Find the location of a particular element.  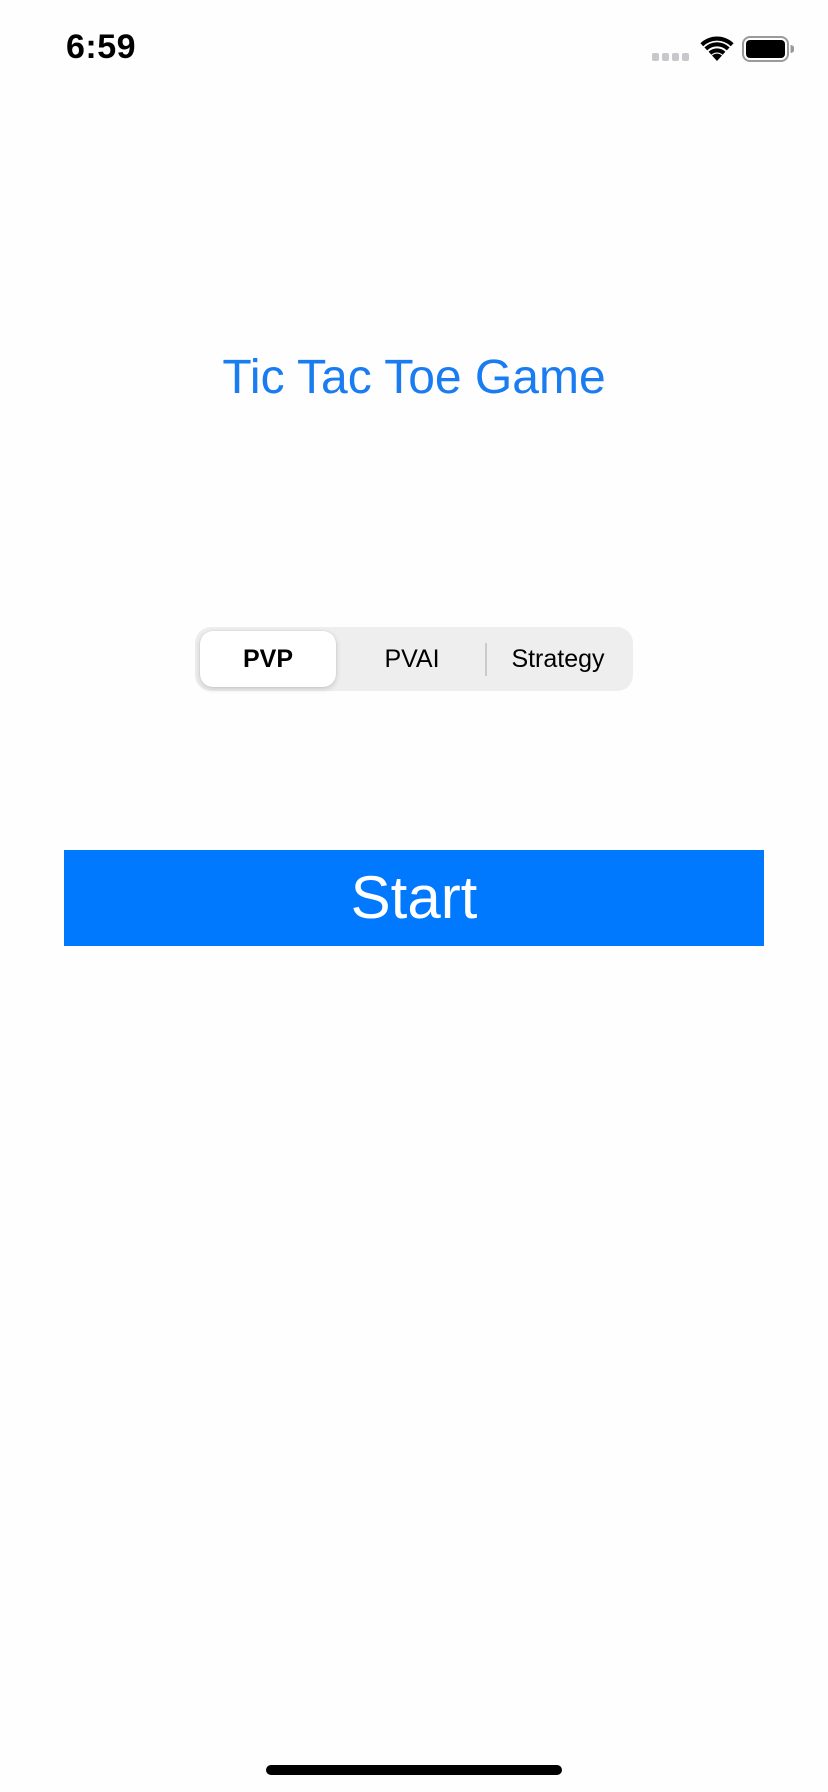

segment-pvai: PVAI is located at coordinates (412, 659).